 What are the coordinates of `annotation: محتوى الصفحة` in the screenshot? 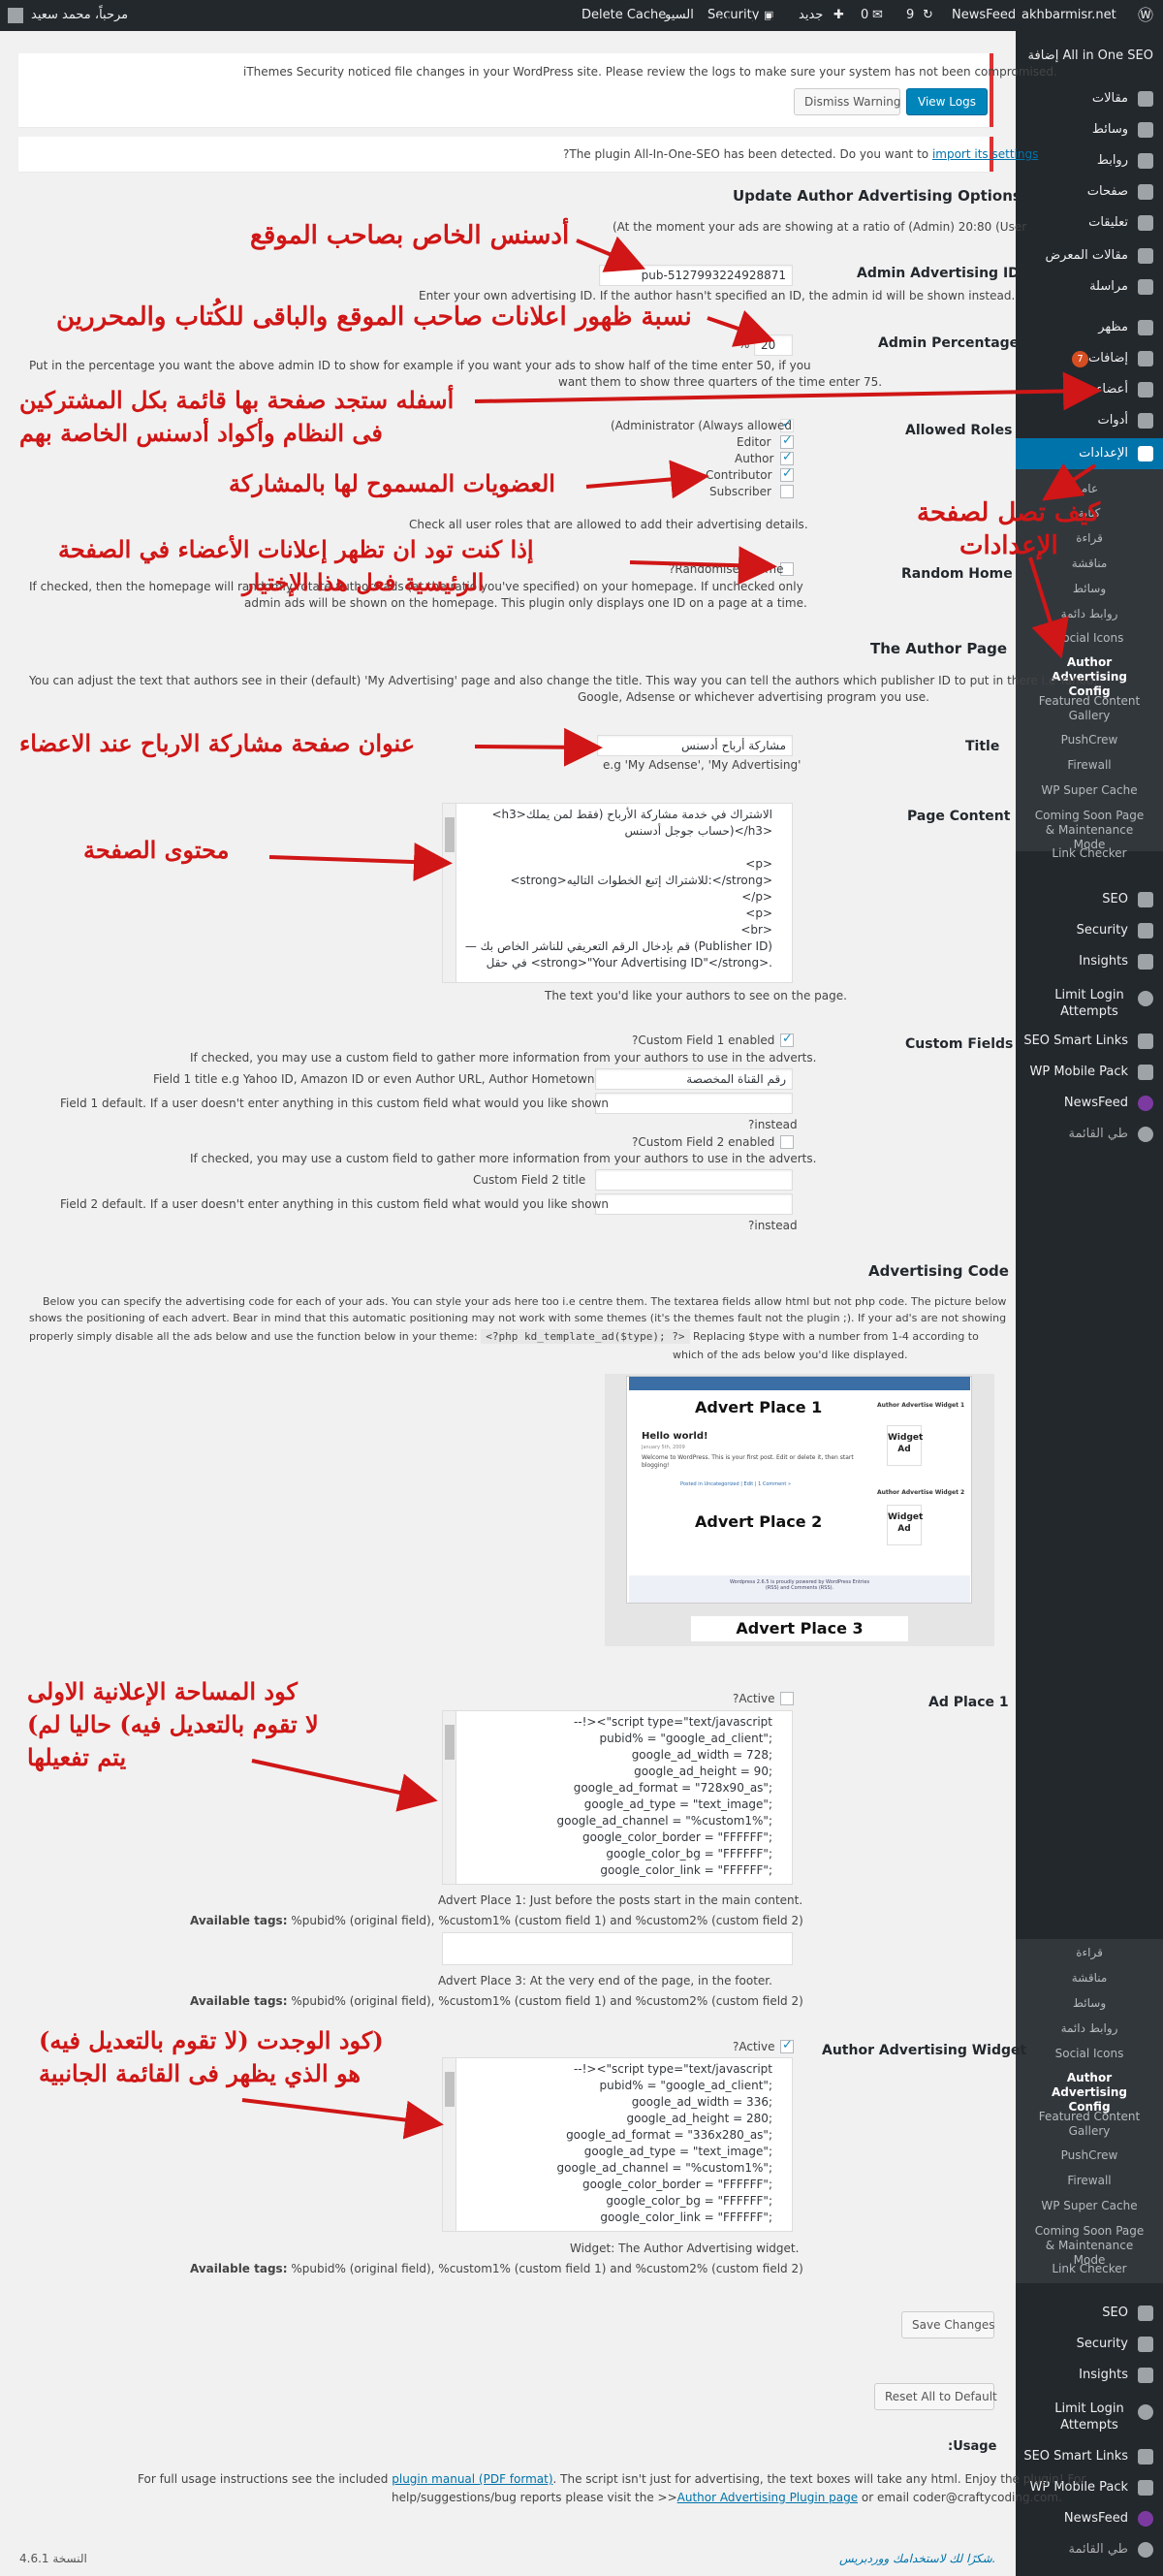 It's located at (156, 850).